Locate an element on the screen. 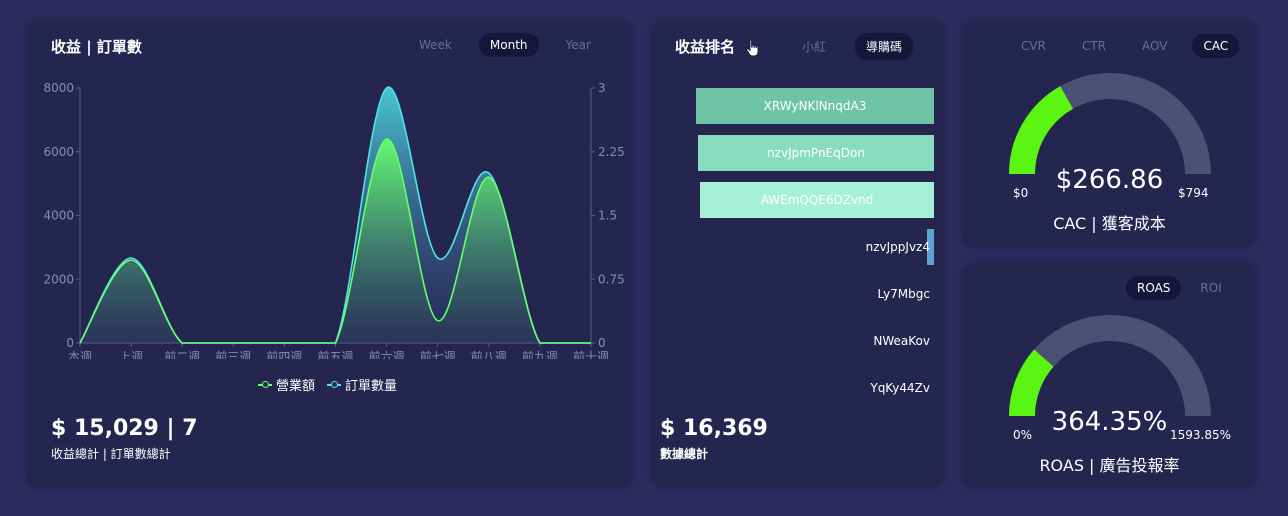  x-tick-label: 前四週 is located at coordinates (284, 354).